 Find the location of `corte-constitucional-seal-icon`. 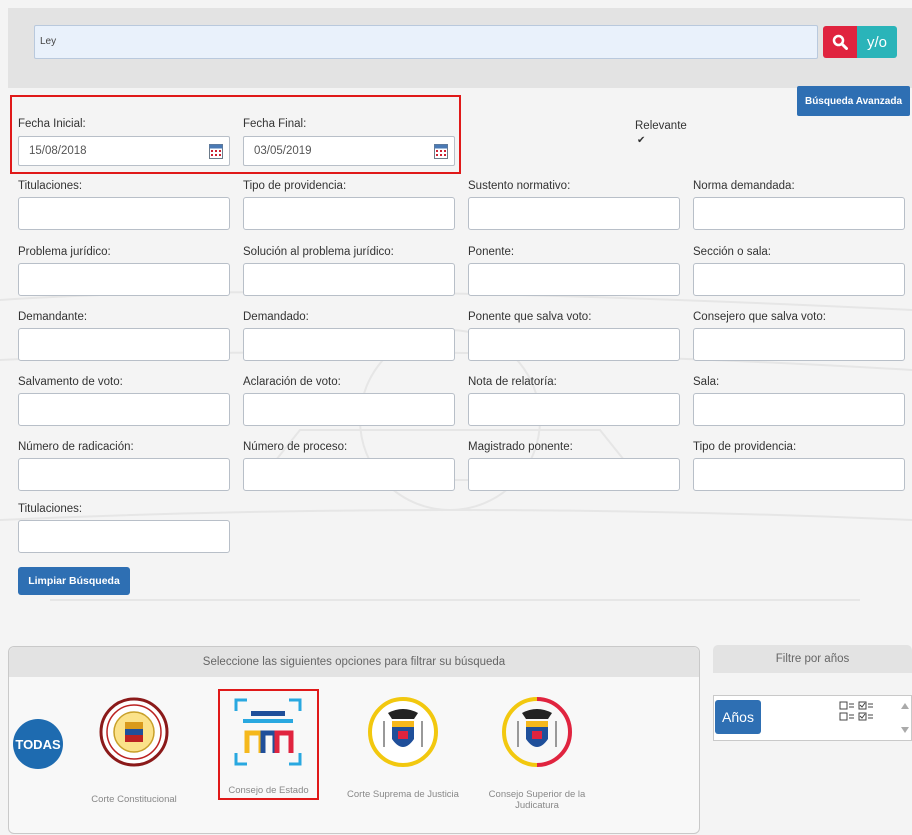

corte-constitucional-seal-icon is located at coordinates (134, 732).